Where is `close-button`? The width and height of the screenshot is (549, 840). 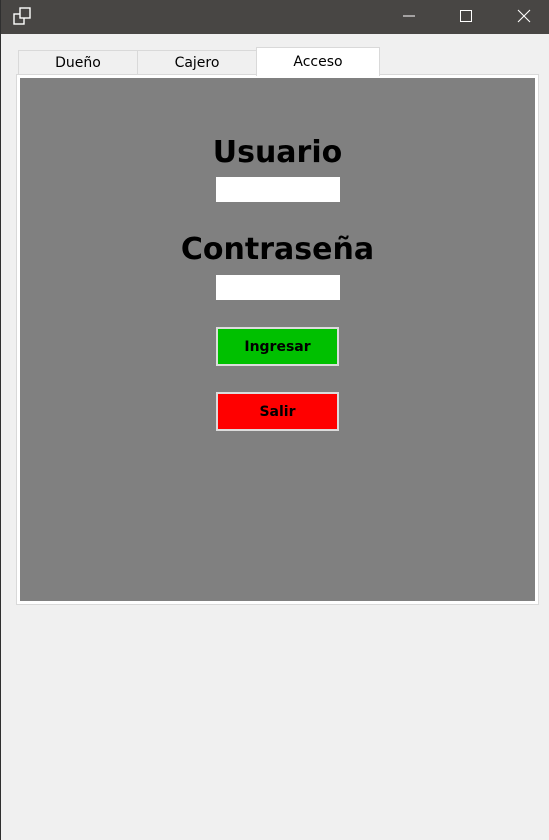
close-button is located at coordinates (522, 17).